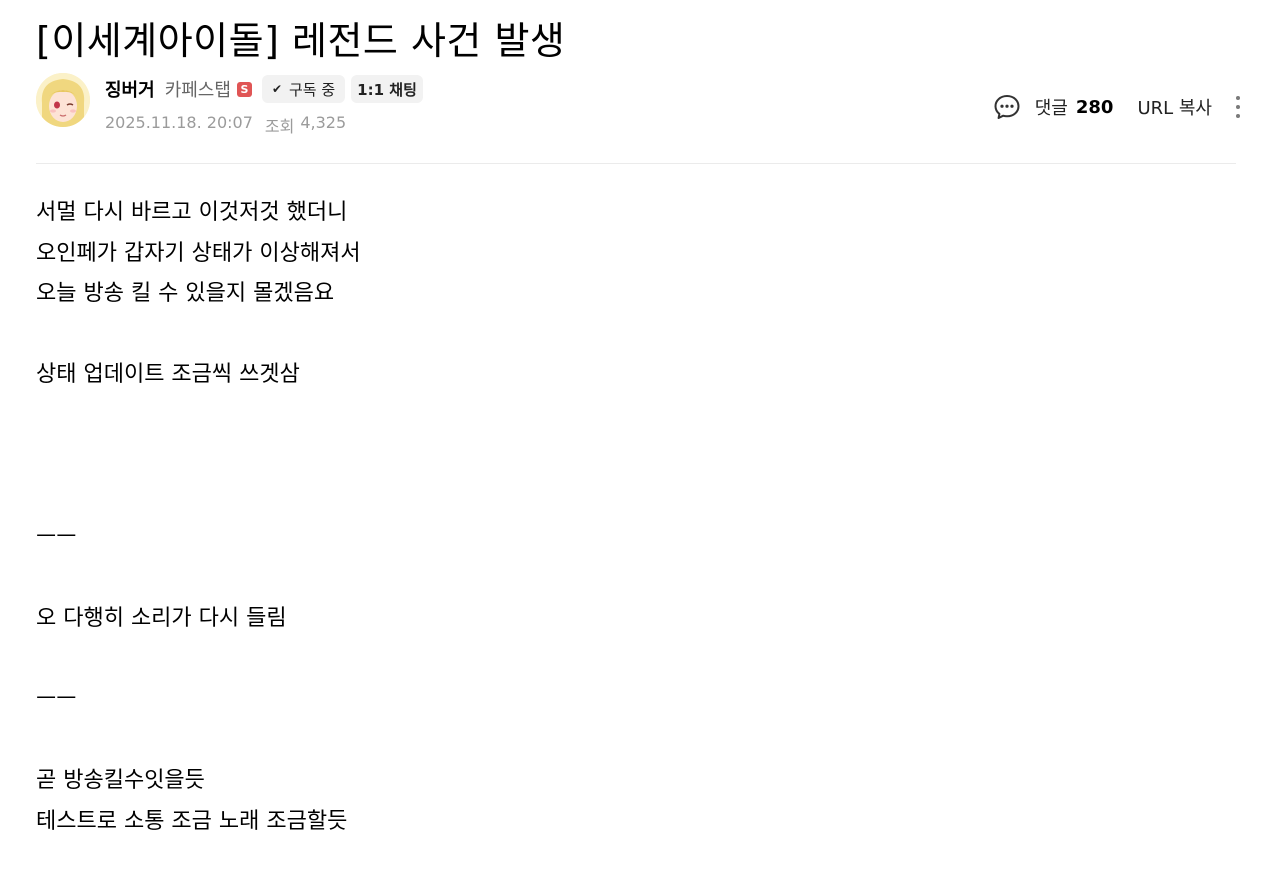  Describe the element at coordinates (301, 41) in the screenshot. I see `post-title: [이세계아이돌] 레전드 사건 발생` at that location.